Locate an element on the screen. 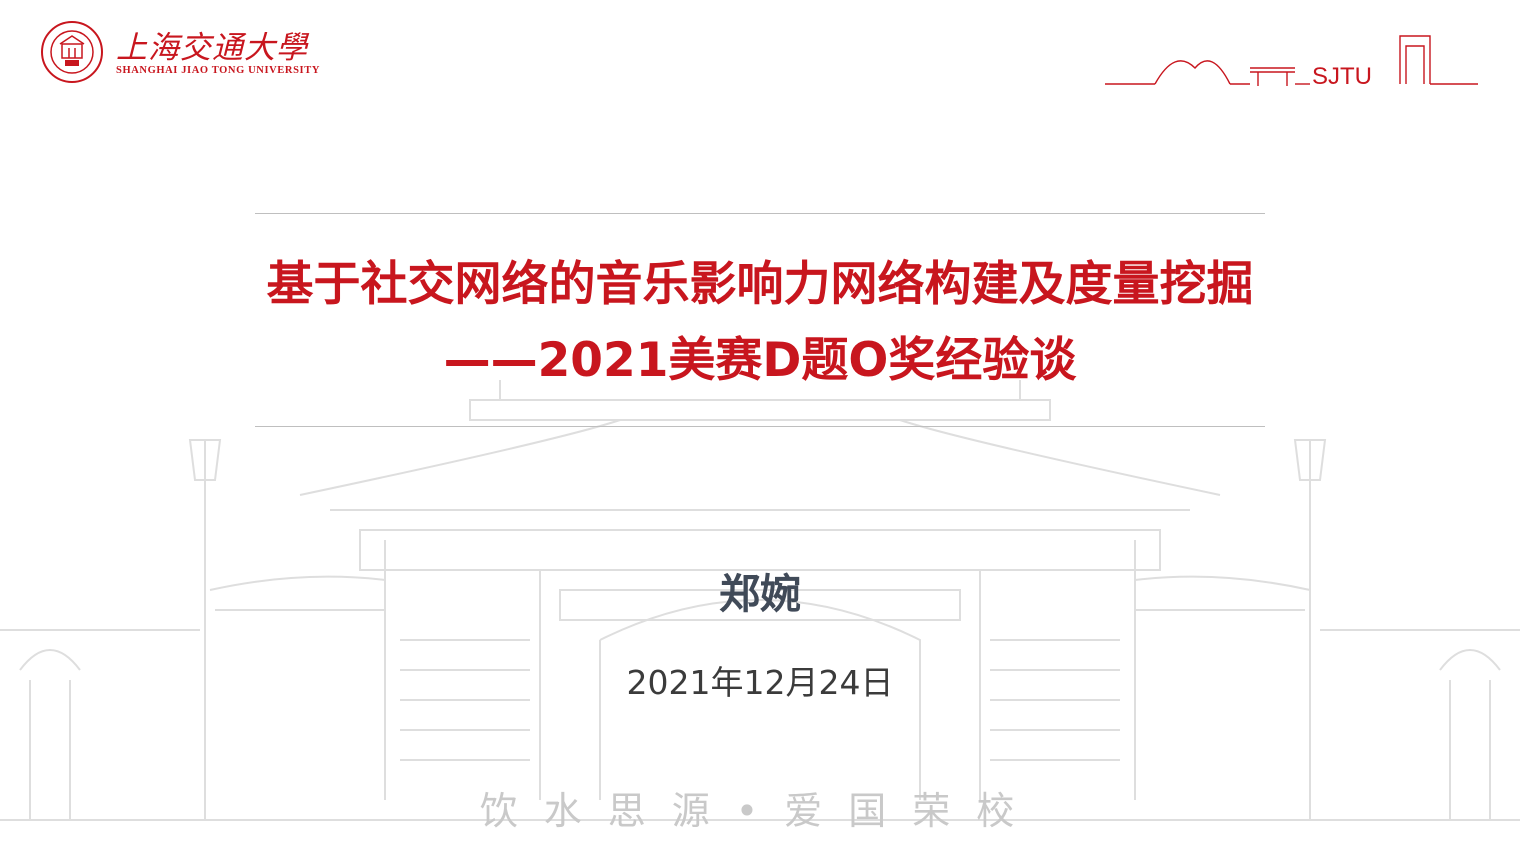 The height and width of the screenshot is (855, 1520). slide-subtitle: ——2021美赛D题O奖经验谈 is located at coordinates (760, 360).